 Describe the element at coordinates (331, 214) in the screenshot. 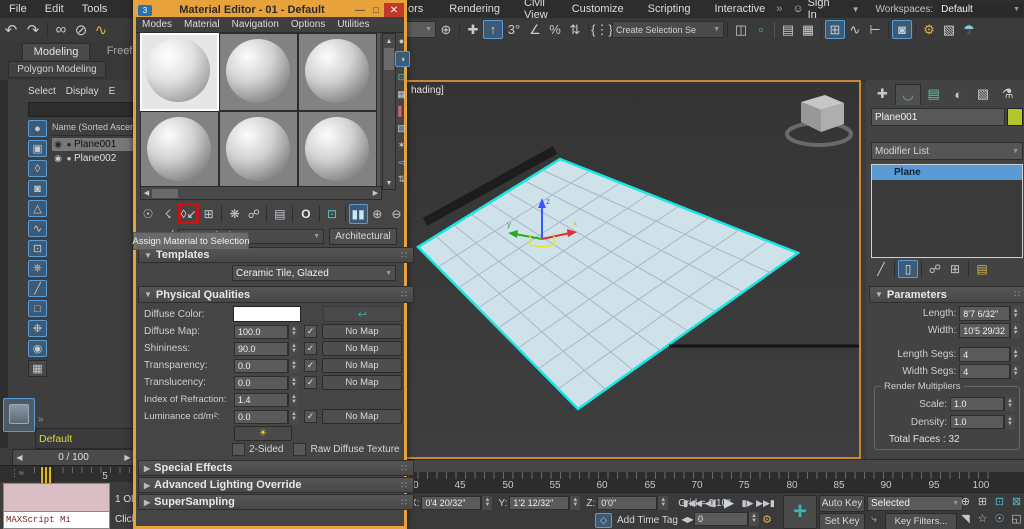

I see `show-background-icon: ⊡` at that location.